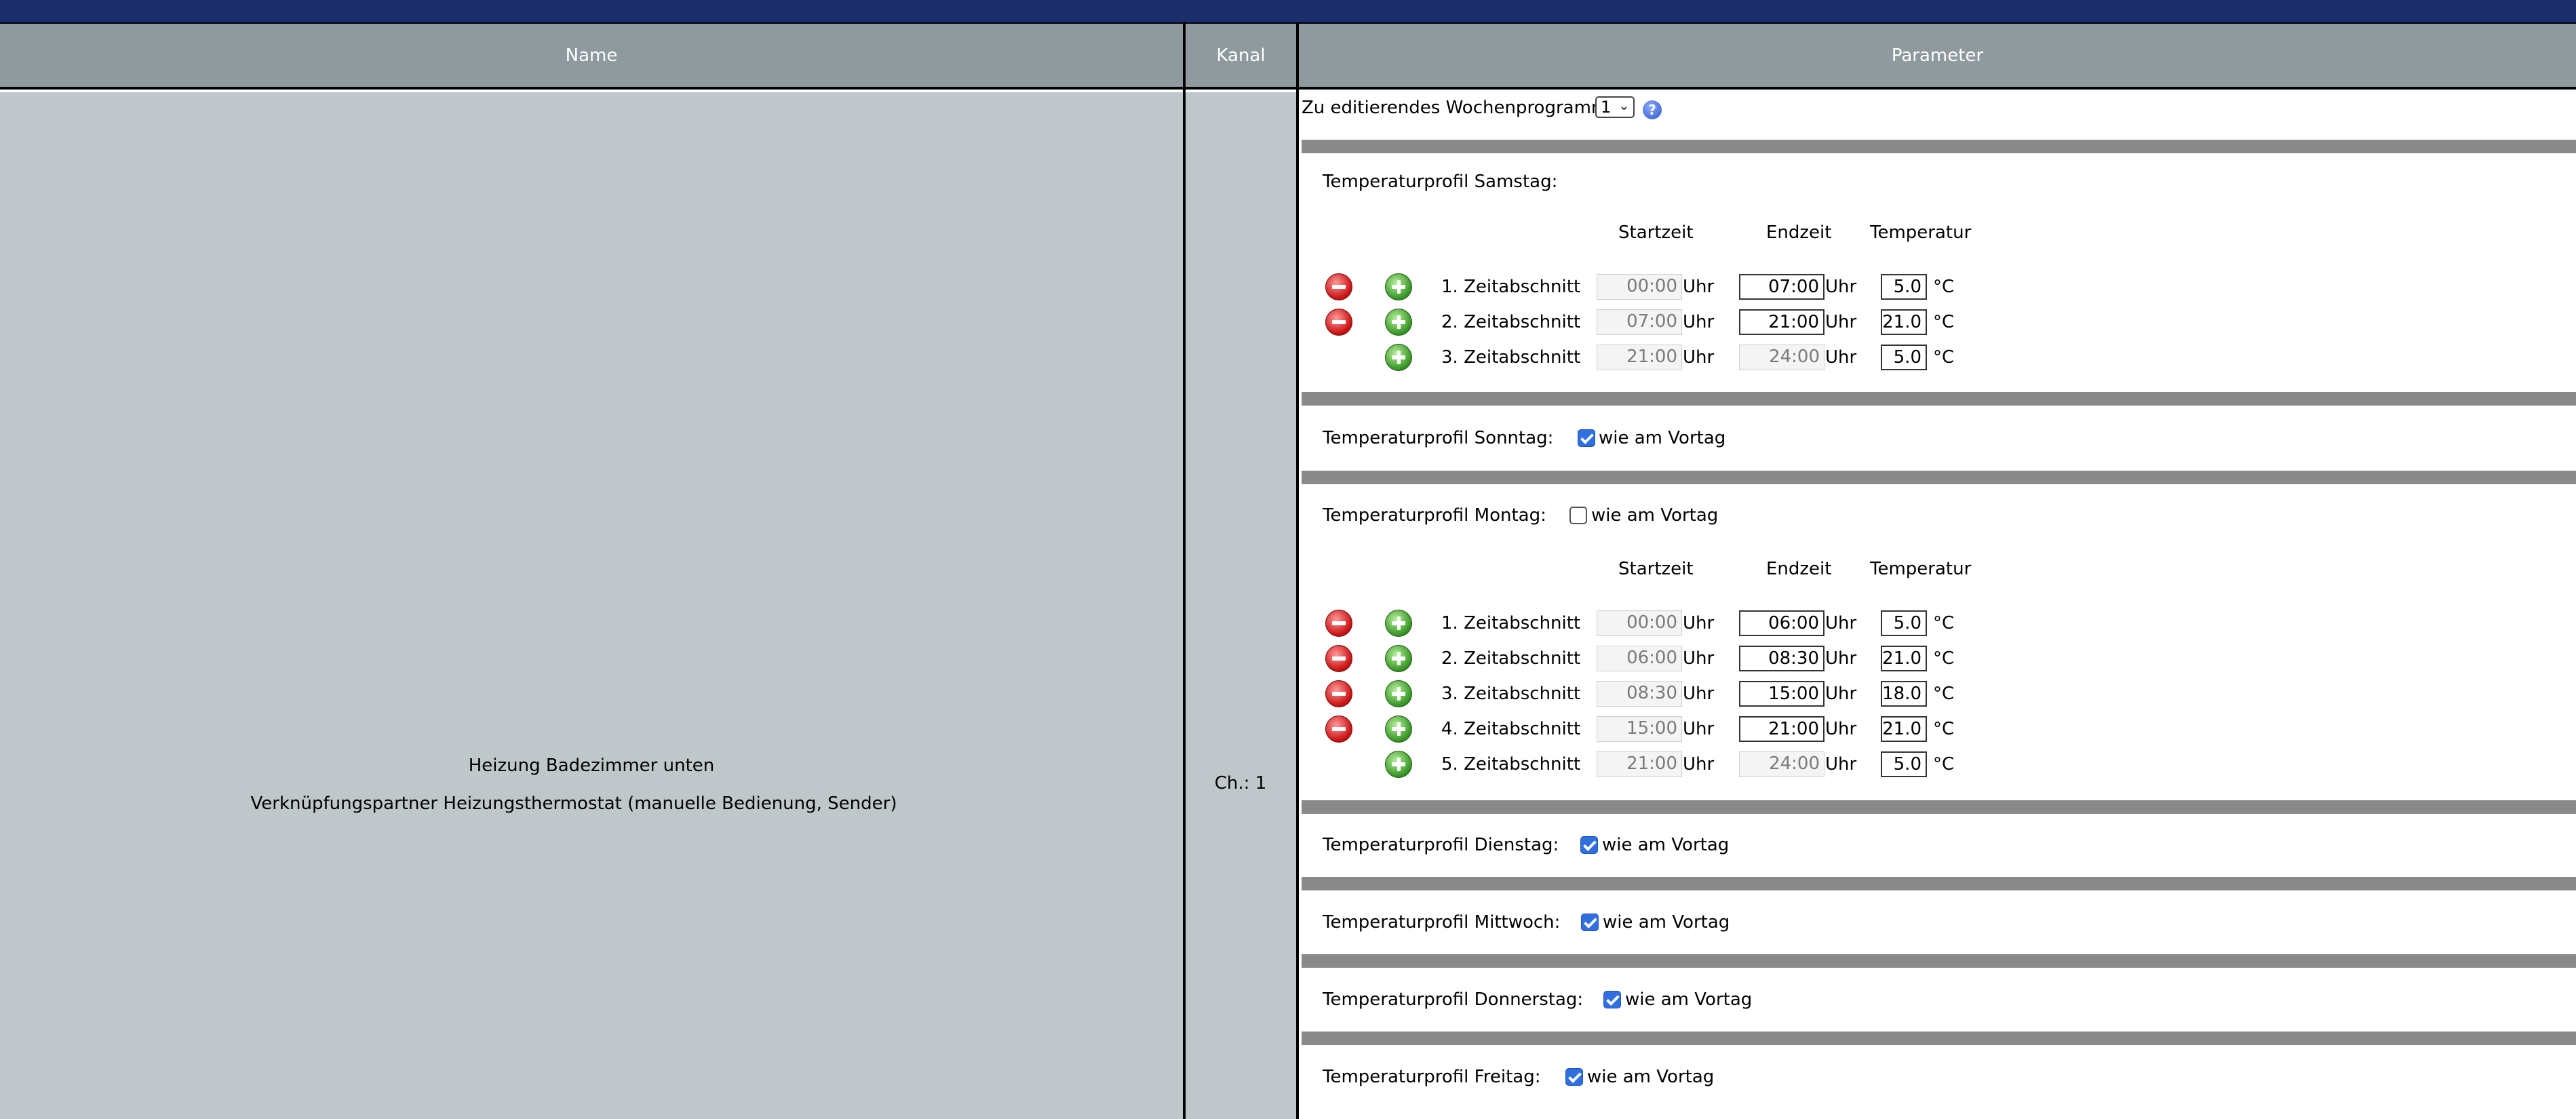  I want to click on period-label: 5. Zeitabschnitt, so click(1511, 764).